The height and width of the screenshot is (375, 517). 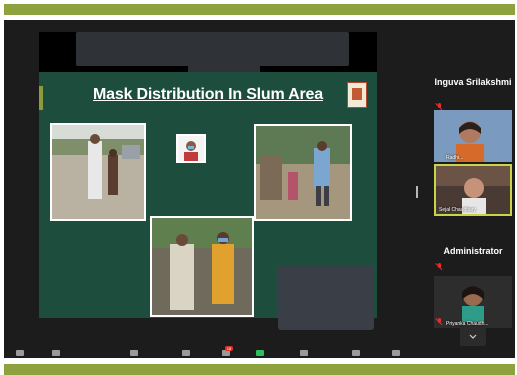 I want to click on screen-share-control-bar, so click(x=212, y=49).